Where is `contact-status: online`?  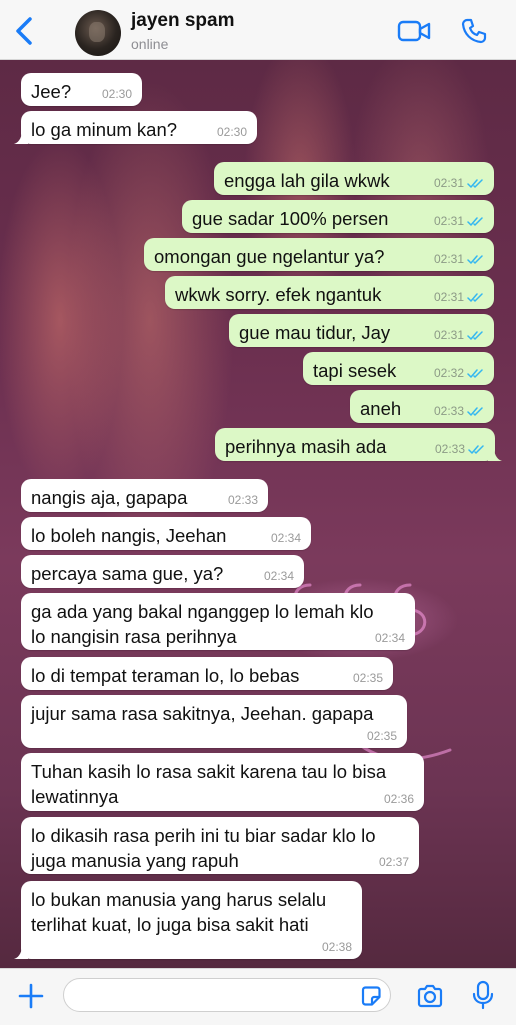
contact-status: online is located at coordinates (150, 44).